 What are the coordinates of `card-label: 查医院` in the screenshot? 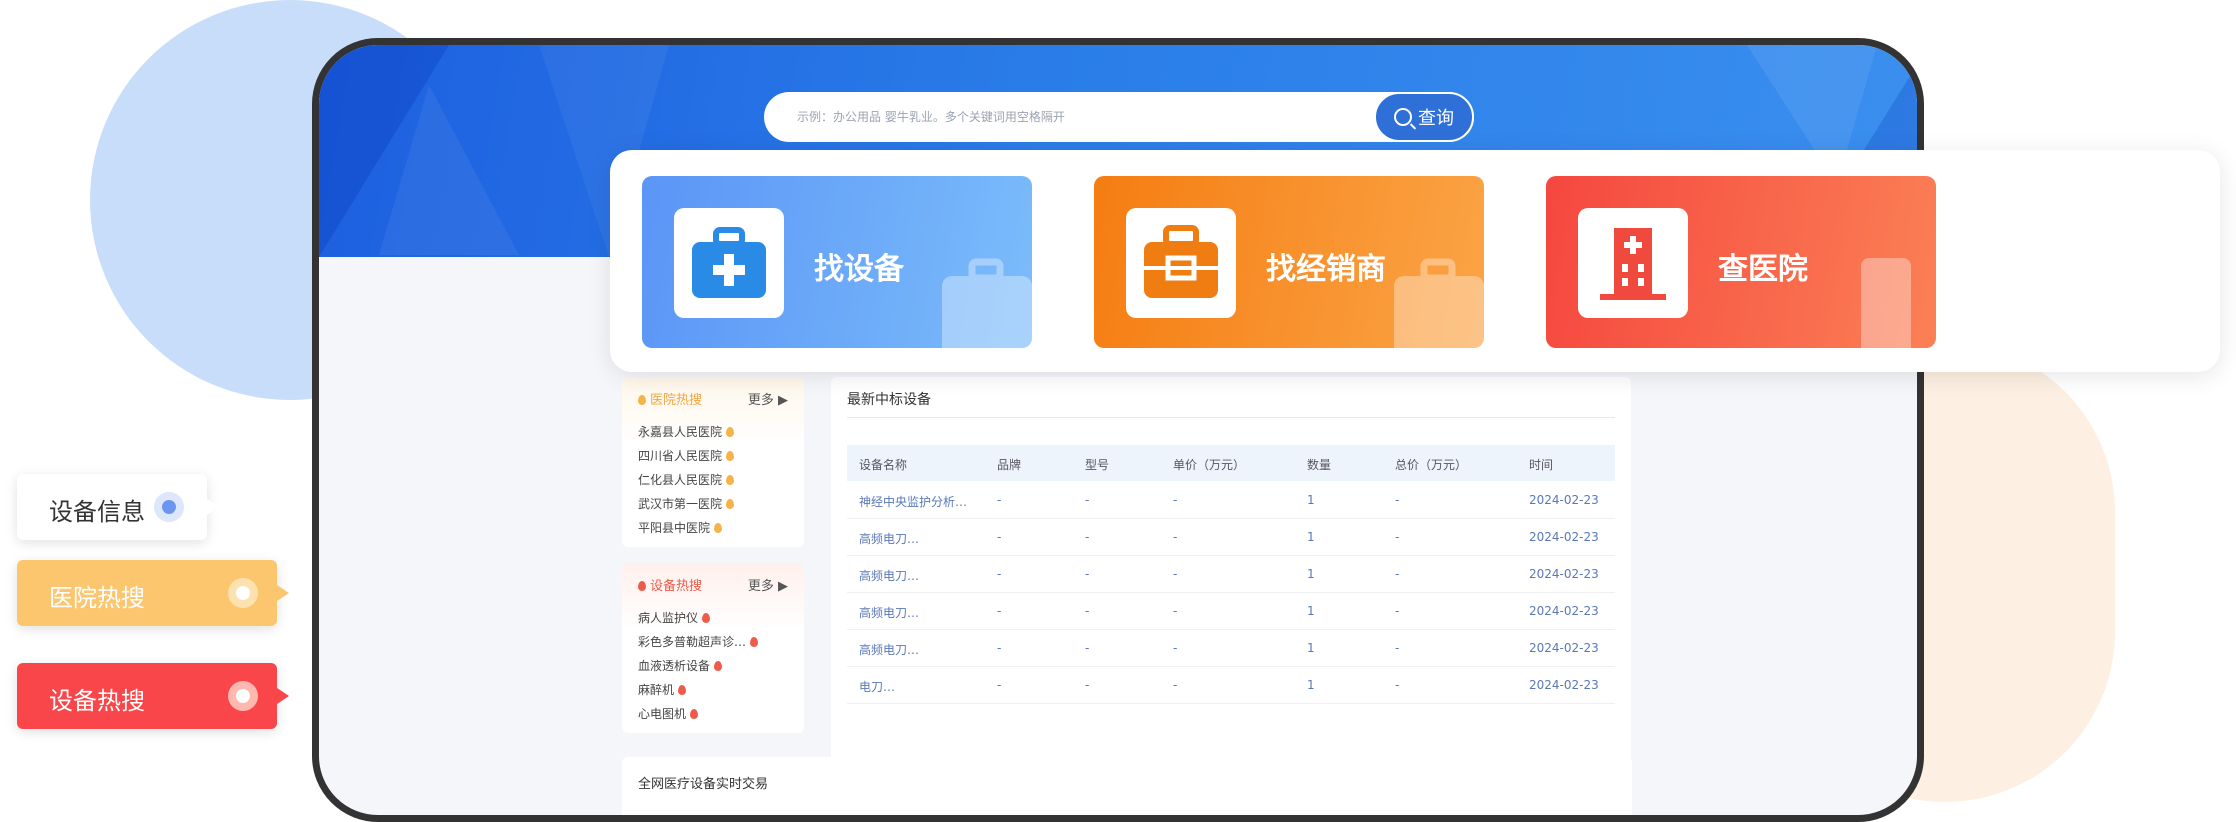 It's located at (1763, 269).